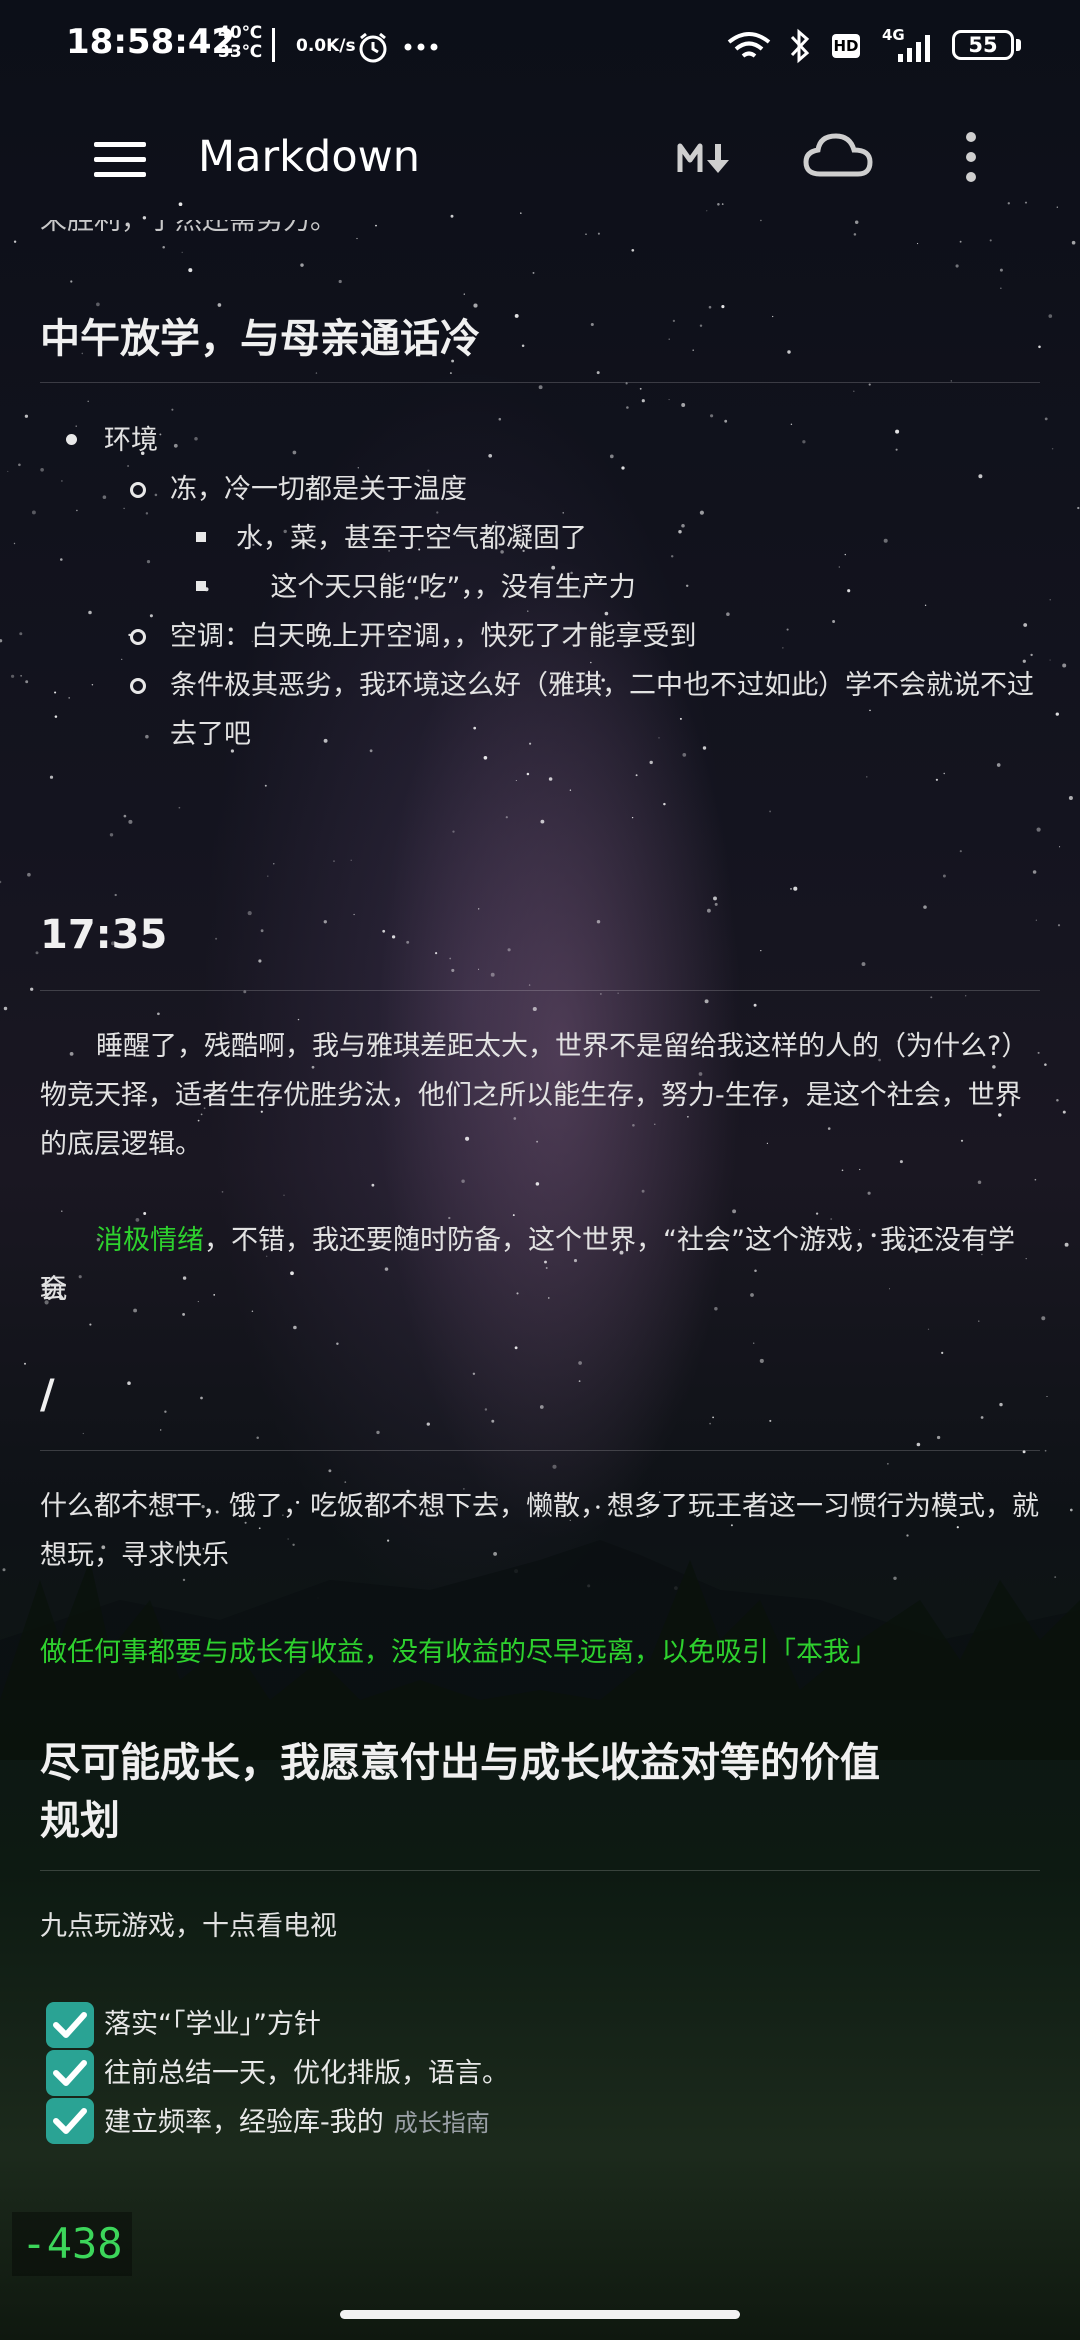 The image size is (1080, 2340). What do you see at coordinates (120, 160) in the screenshot?
I see `menu-icon` at bounding box center [120, 160].